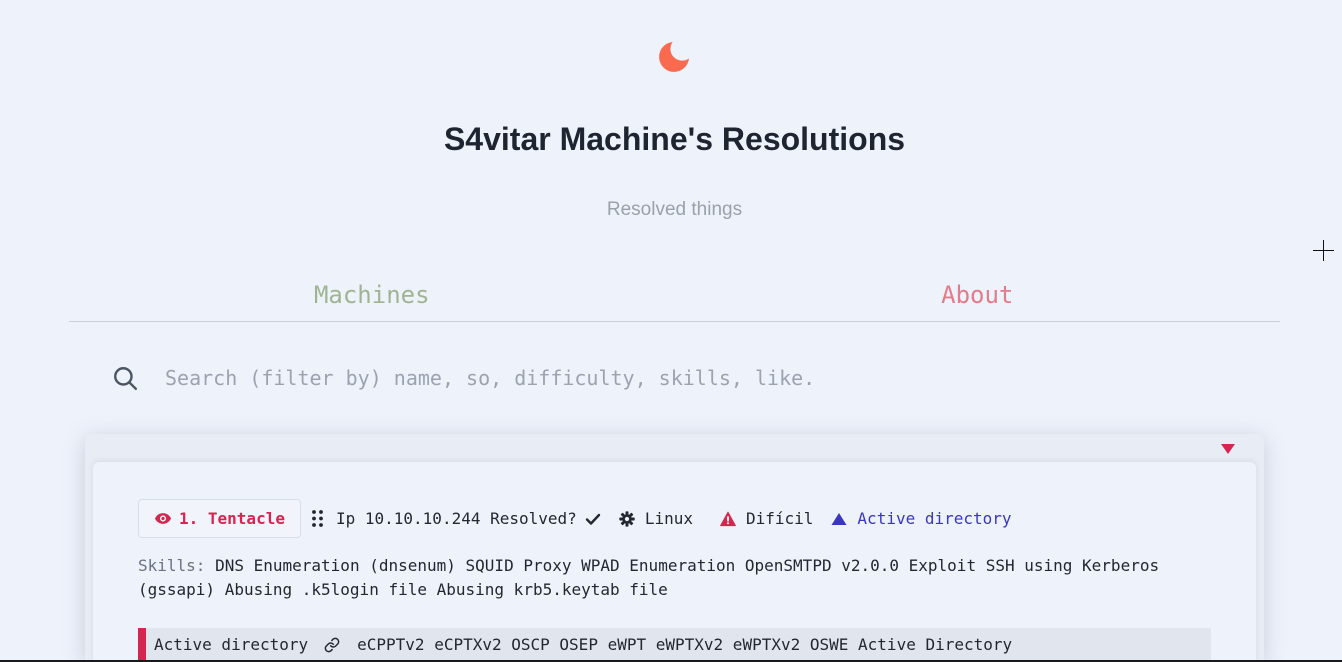  Describe the element at coordinates (934, 518) in the screenshot. I see `category-label: Active directory` at that location.